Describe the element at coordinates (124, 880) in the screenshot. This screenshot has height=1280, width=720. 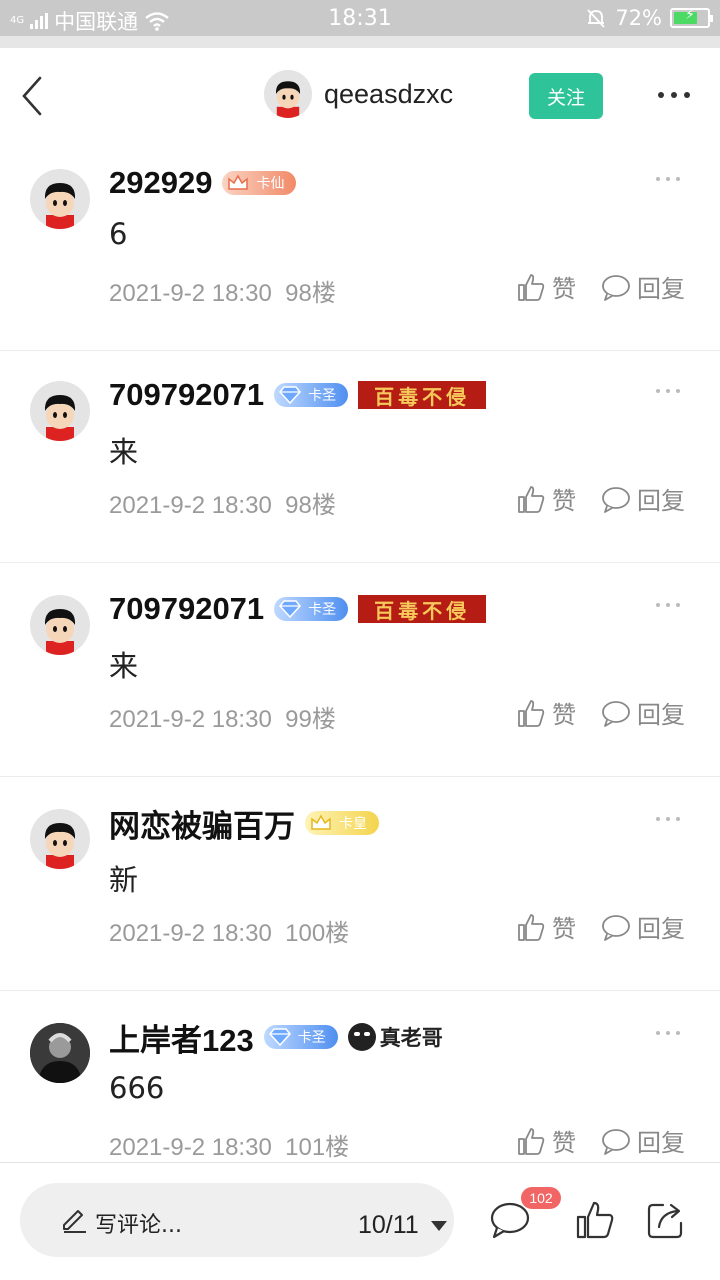
I see `comment-text: 新` at that location.